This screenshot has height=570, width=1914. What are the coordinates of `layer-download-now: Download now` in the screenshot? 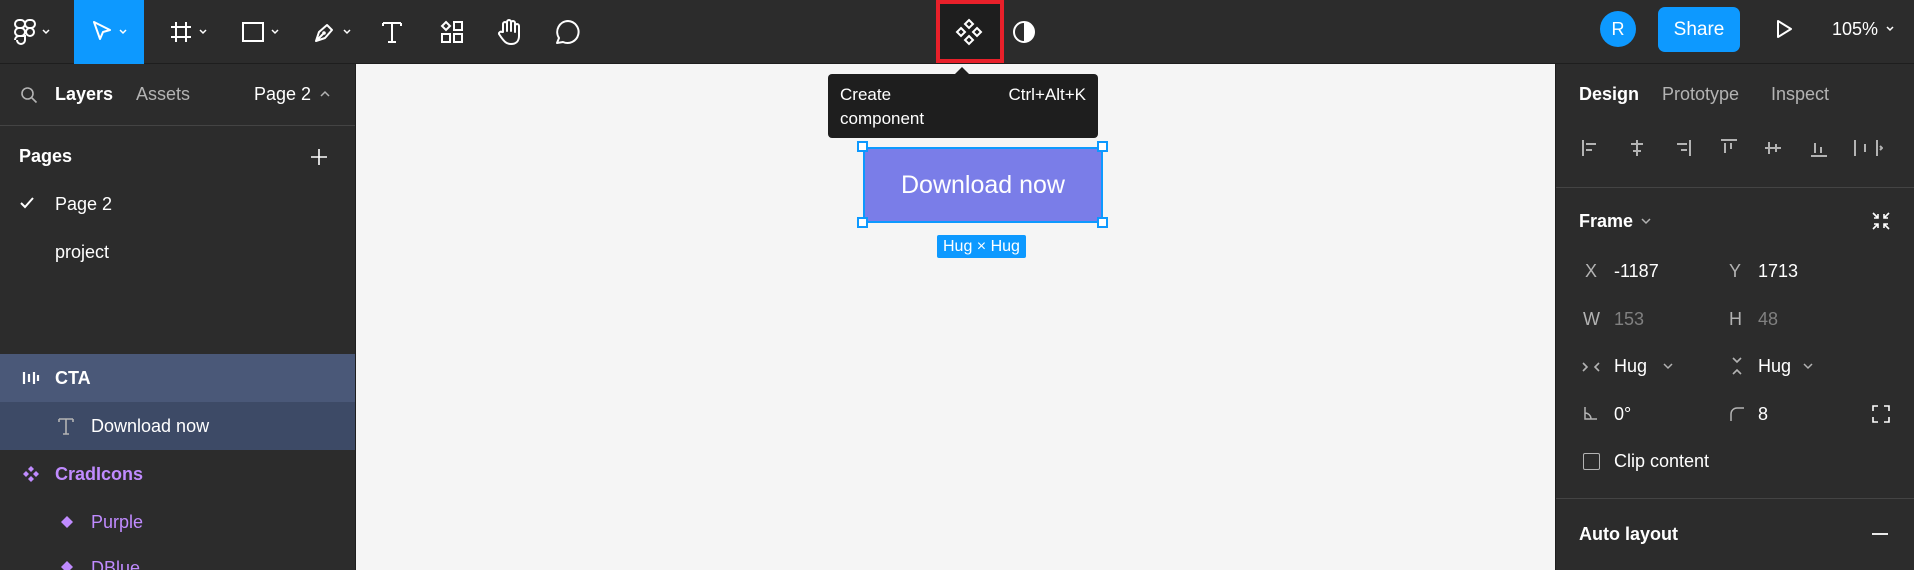 It's located at (177, 426).